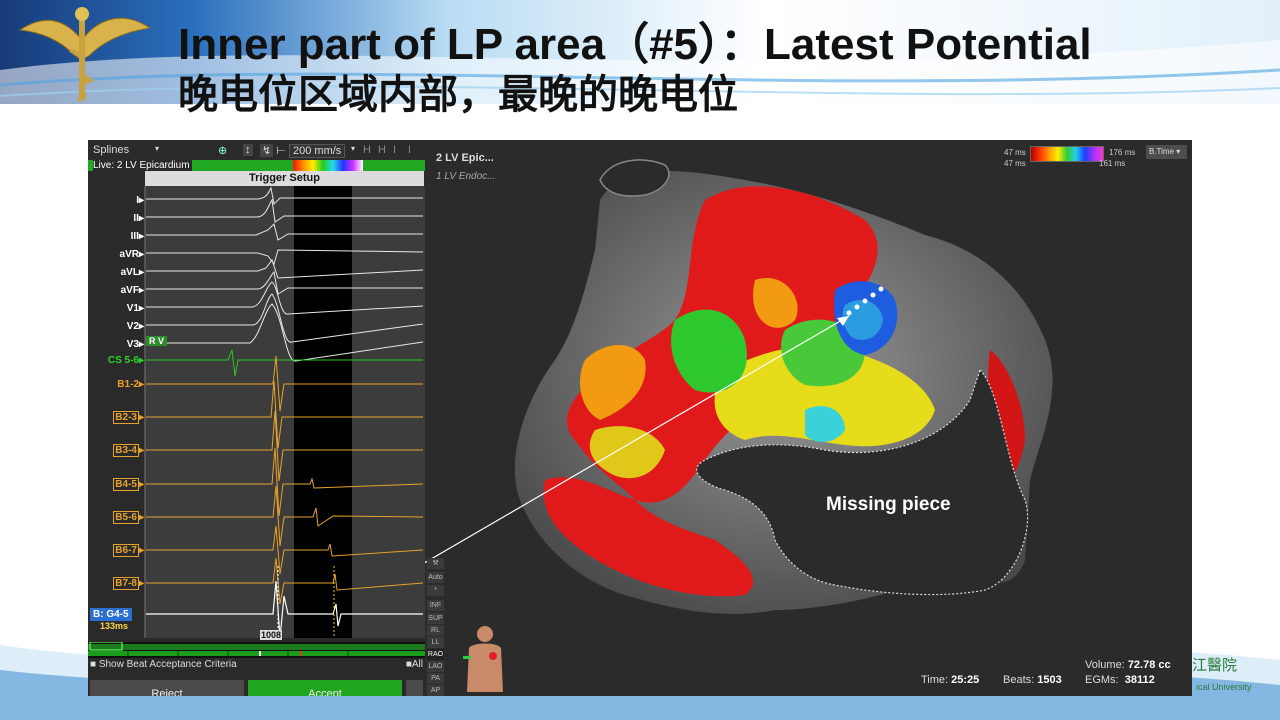  I want to click on lead-label: B4-5 ▸, so click(128, 484).